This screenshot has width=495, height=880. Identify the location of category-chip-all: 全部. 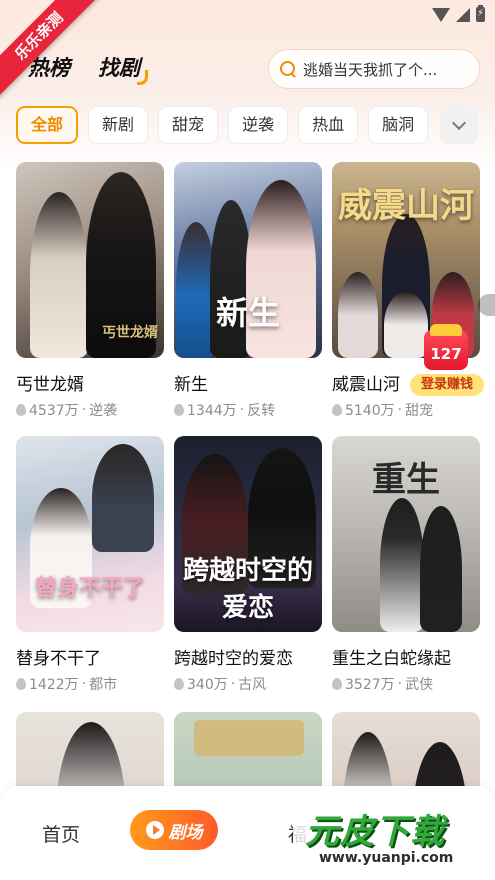
(47, 125).